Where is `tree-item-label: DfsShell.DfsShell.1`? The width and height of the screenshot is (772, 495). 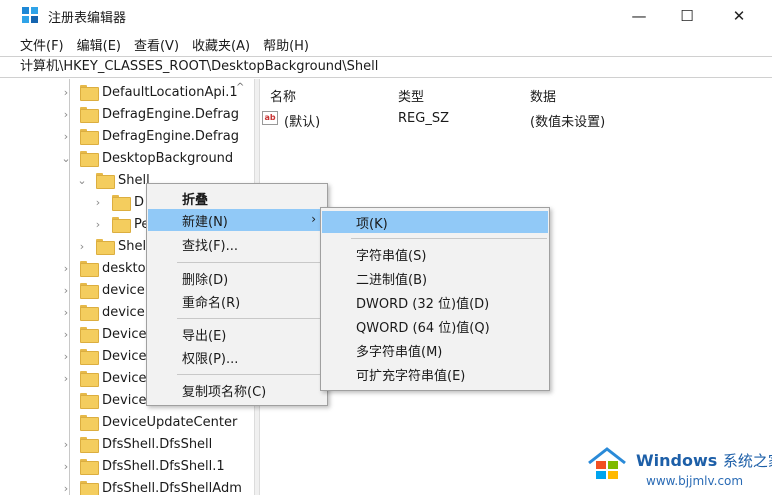
tree-item-label: DfsShell.DfsShell.1 is located at coordinates (163, 466).